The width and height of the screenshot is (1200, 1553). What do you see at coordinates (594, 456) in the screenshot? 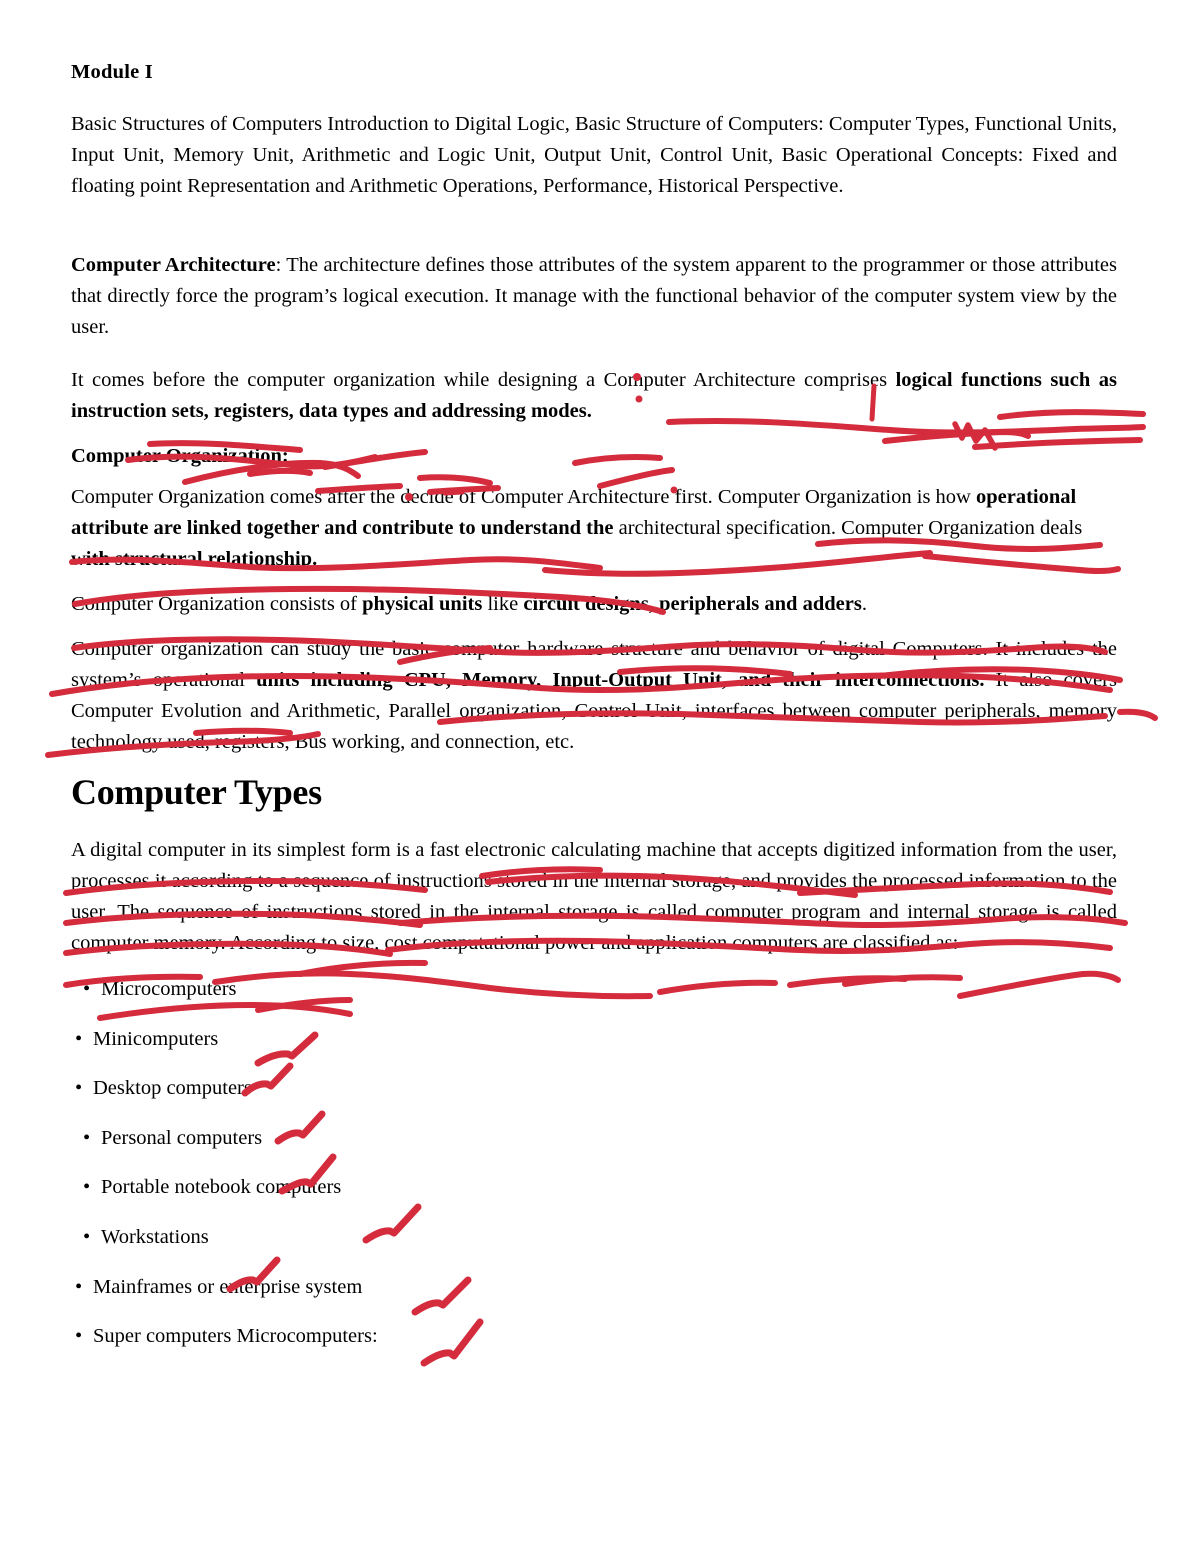
I see `computer-organization-heading: Computer Organization:` at bounding box center [594, 456].